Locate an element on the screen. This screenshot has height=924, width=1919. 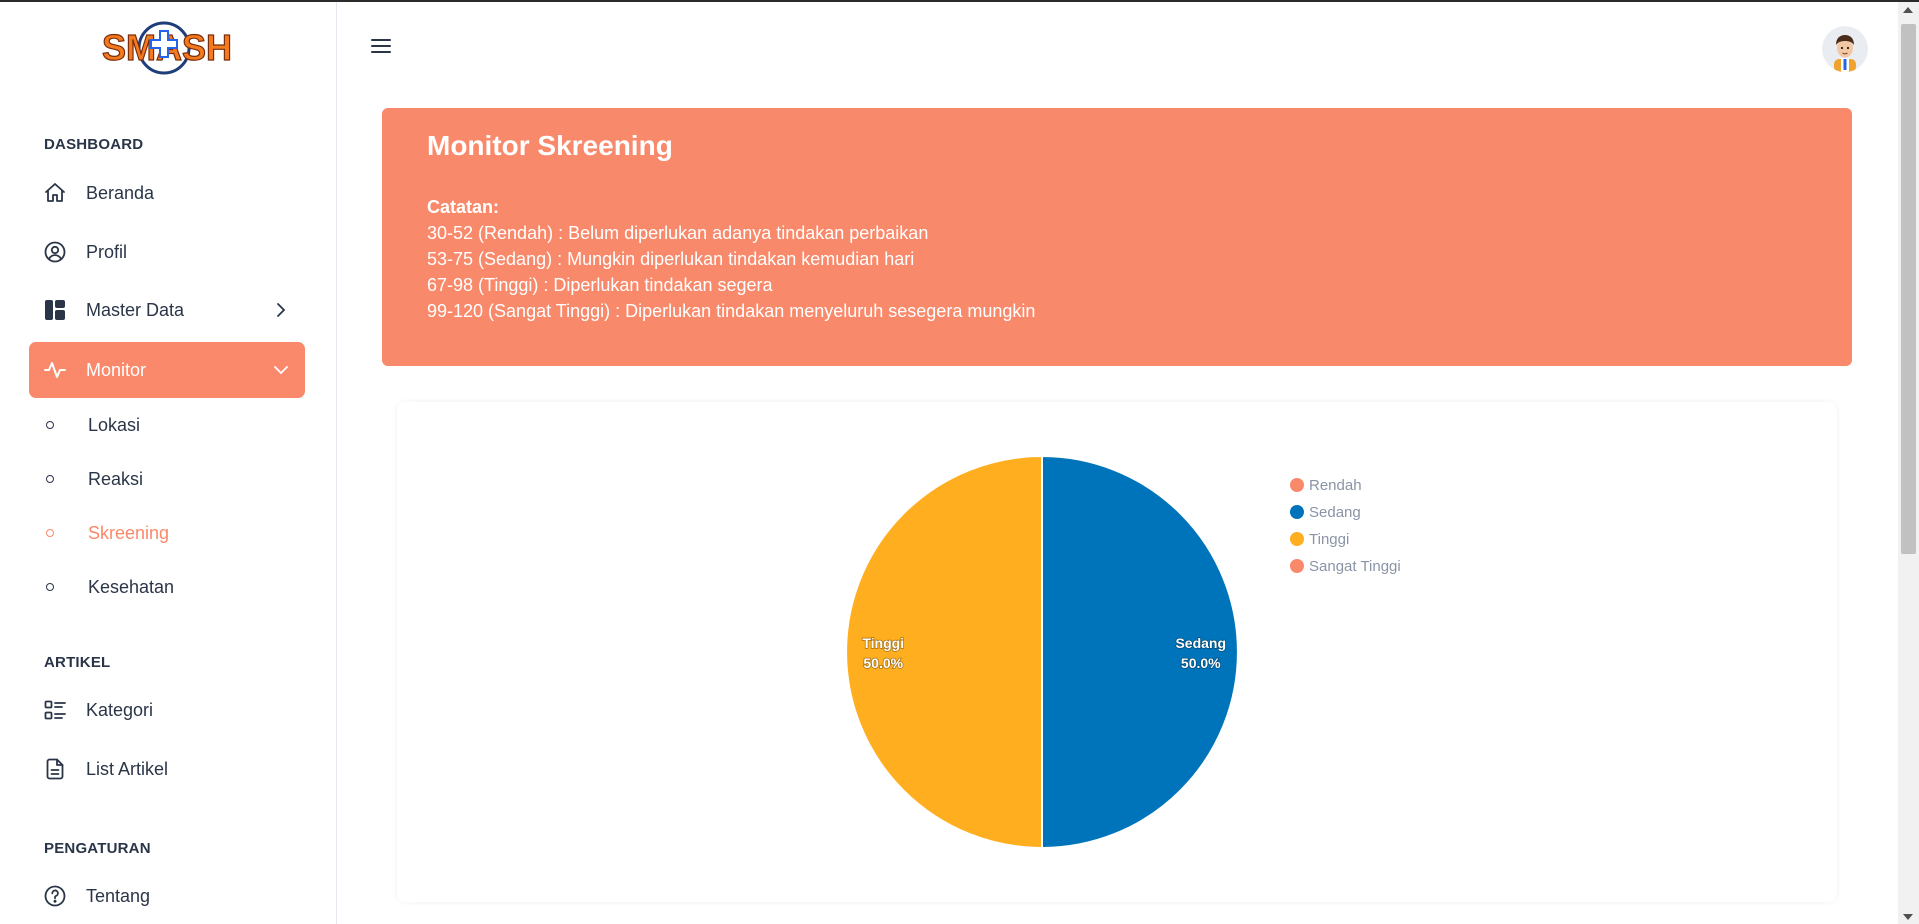
legend-item-sangat-tinggi: Sangat Tinggi is located at coordinates (1345, 566).